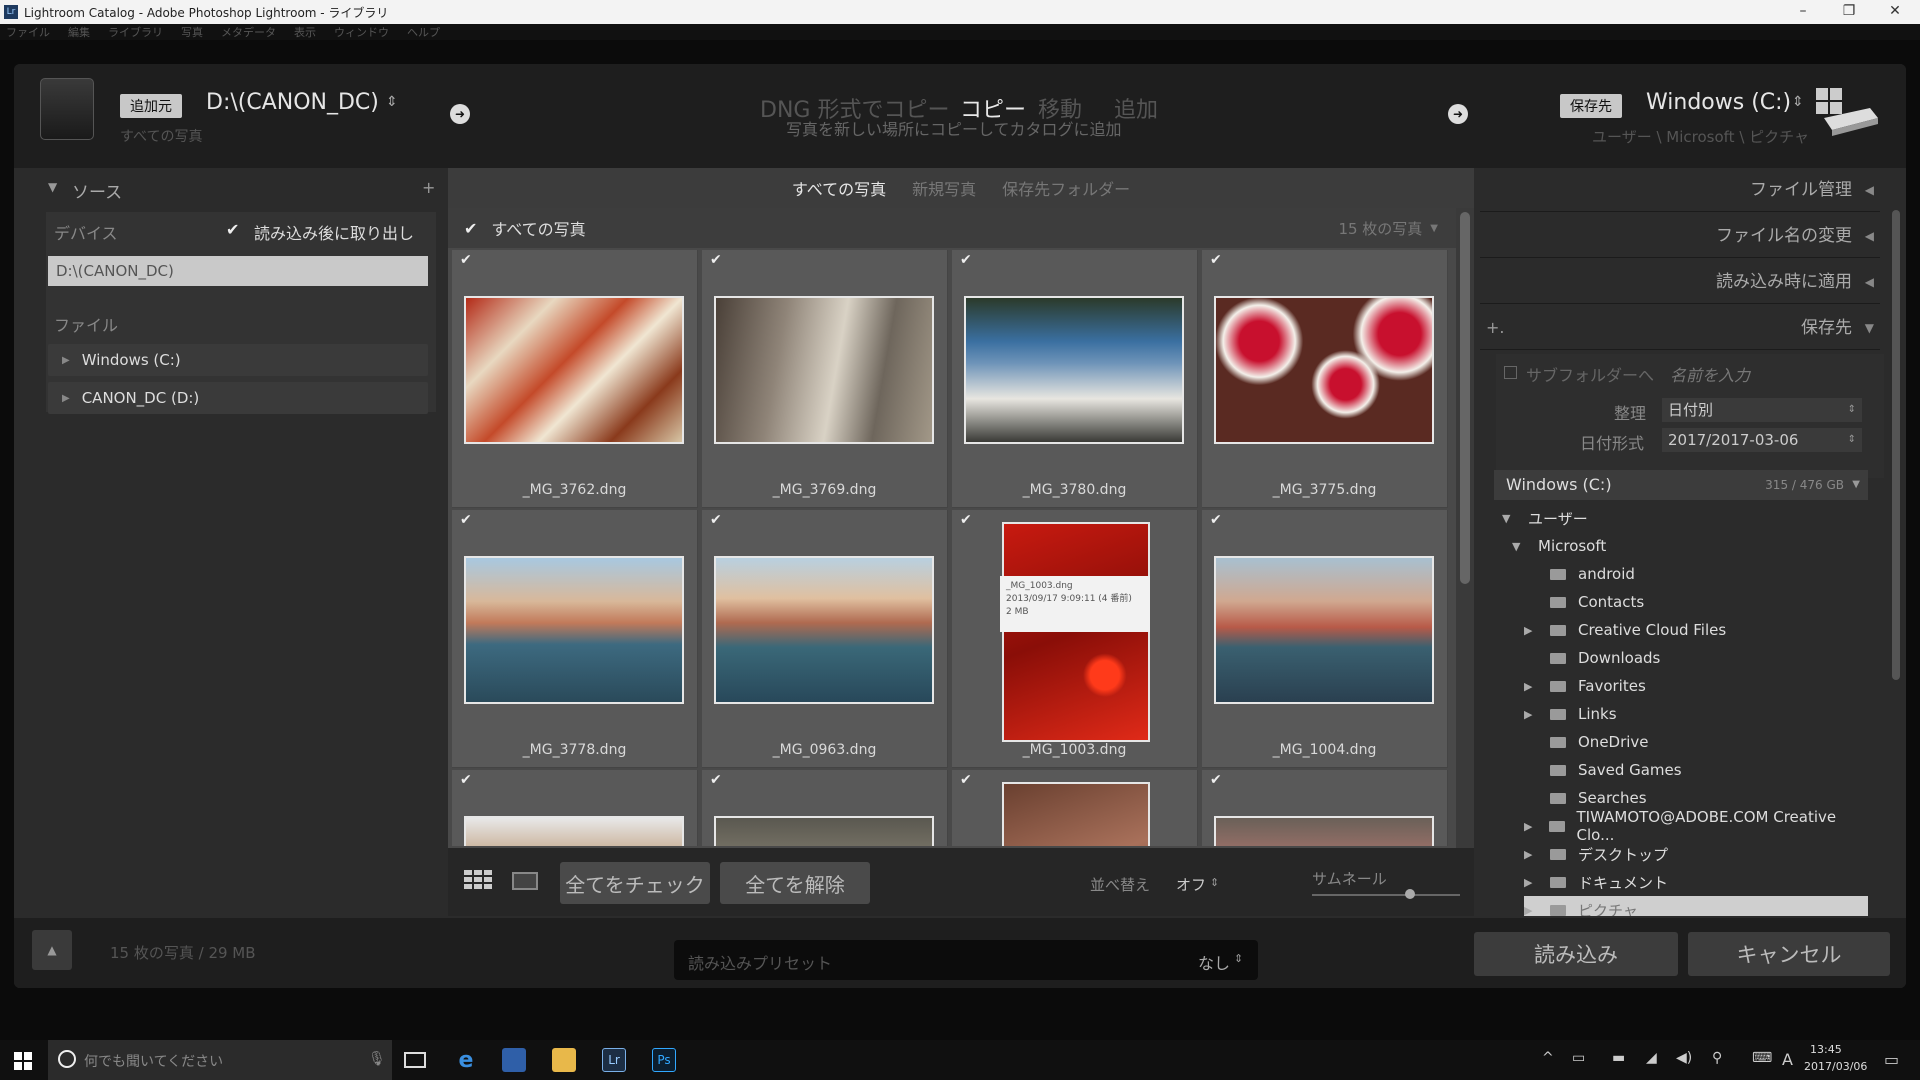 The image size is (1920, 1080). What do you see at coordinates (1191, 884) in the screenshot?
I see `sort-select: オフ` at bounding box center [1191, 884].